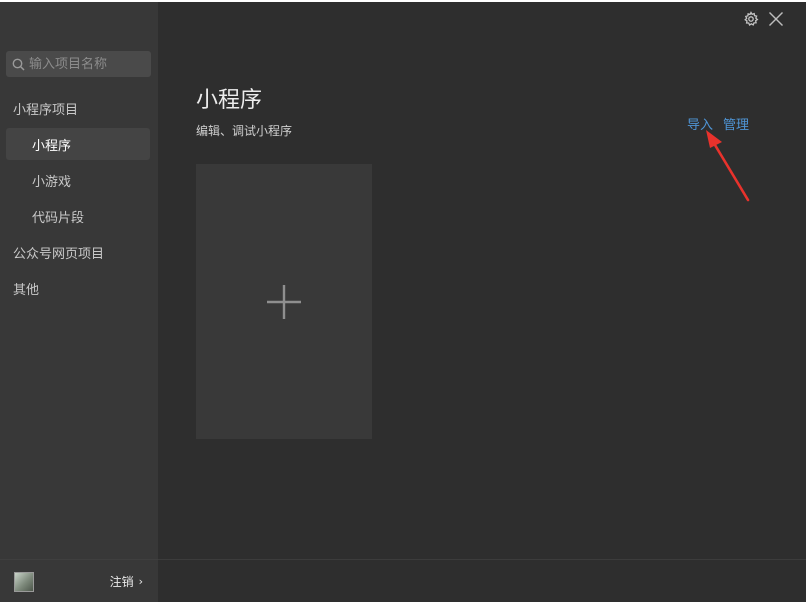  Describe the element at coordinates (229, 100) in the screenshot. I see `page-title: 小程序` at that location.